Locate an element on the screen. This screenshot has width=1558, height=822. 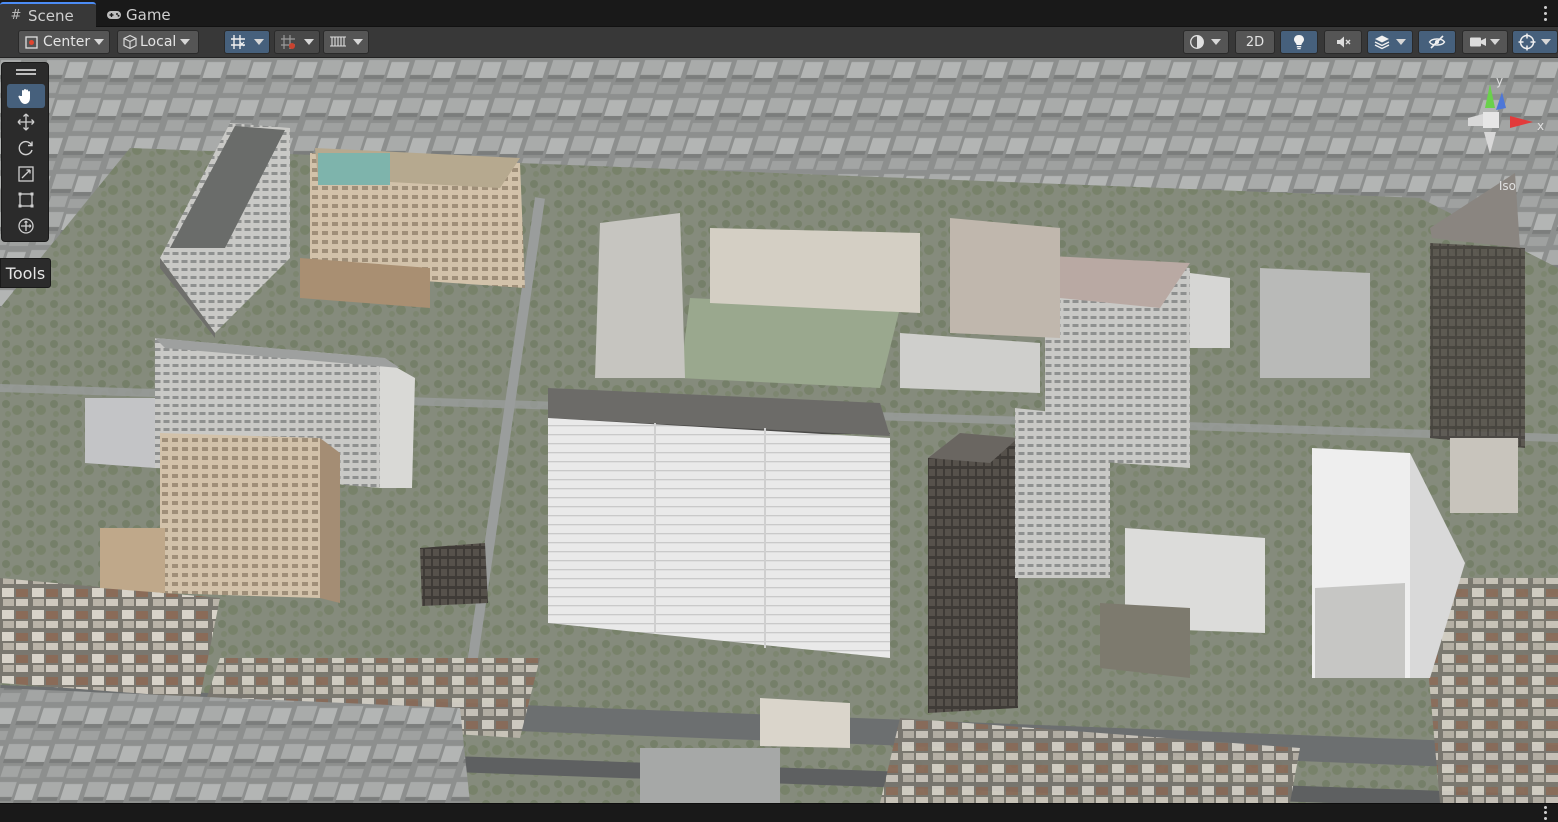
scene-toolbar: Center Local 2D is located at coordinates (779, 42).